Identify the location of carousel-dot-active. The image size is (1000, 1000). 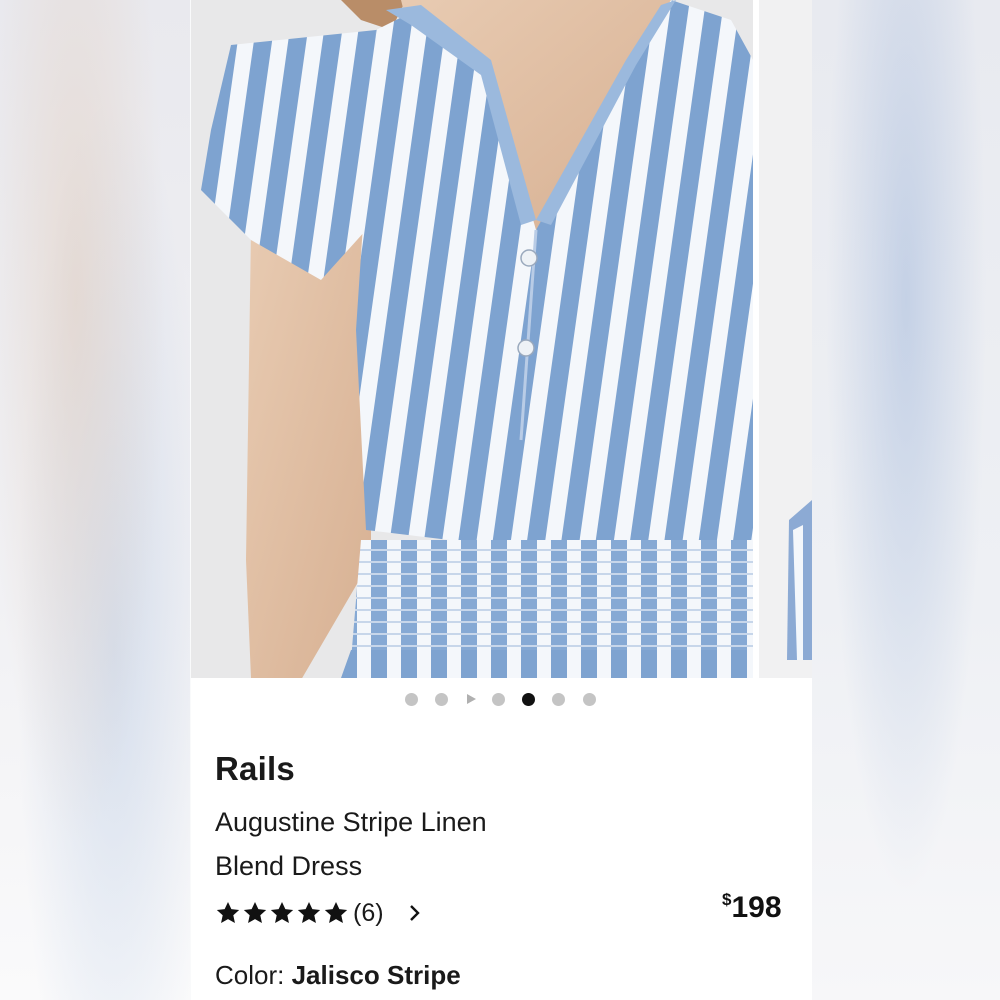
(528, 699).